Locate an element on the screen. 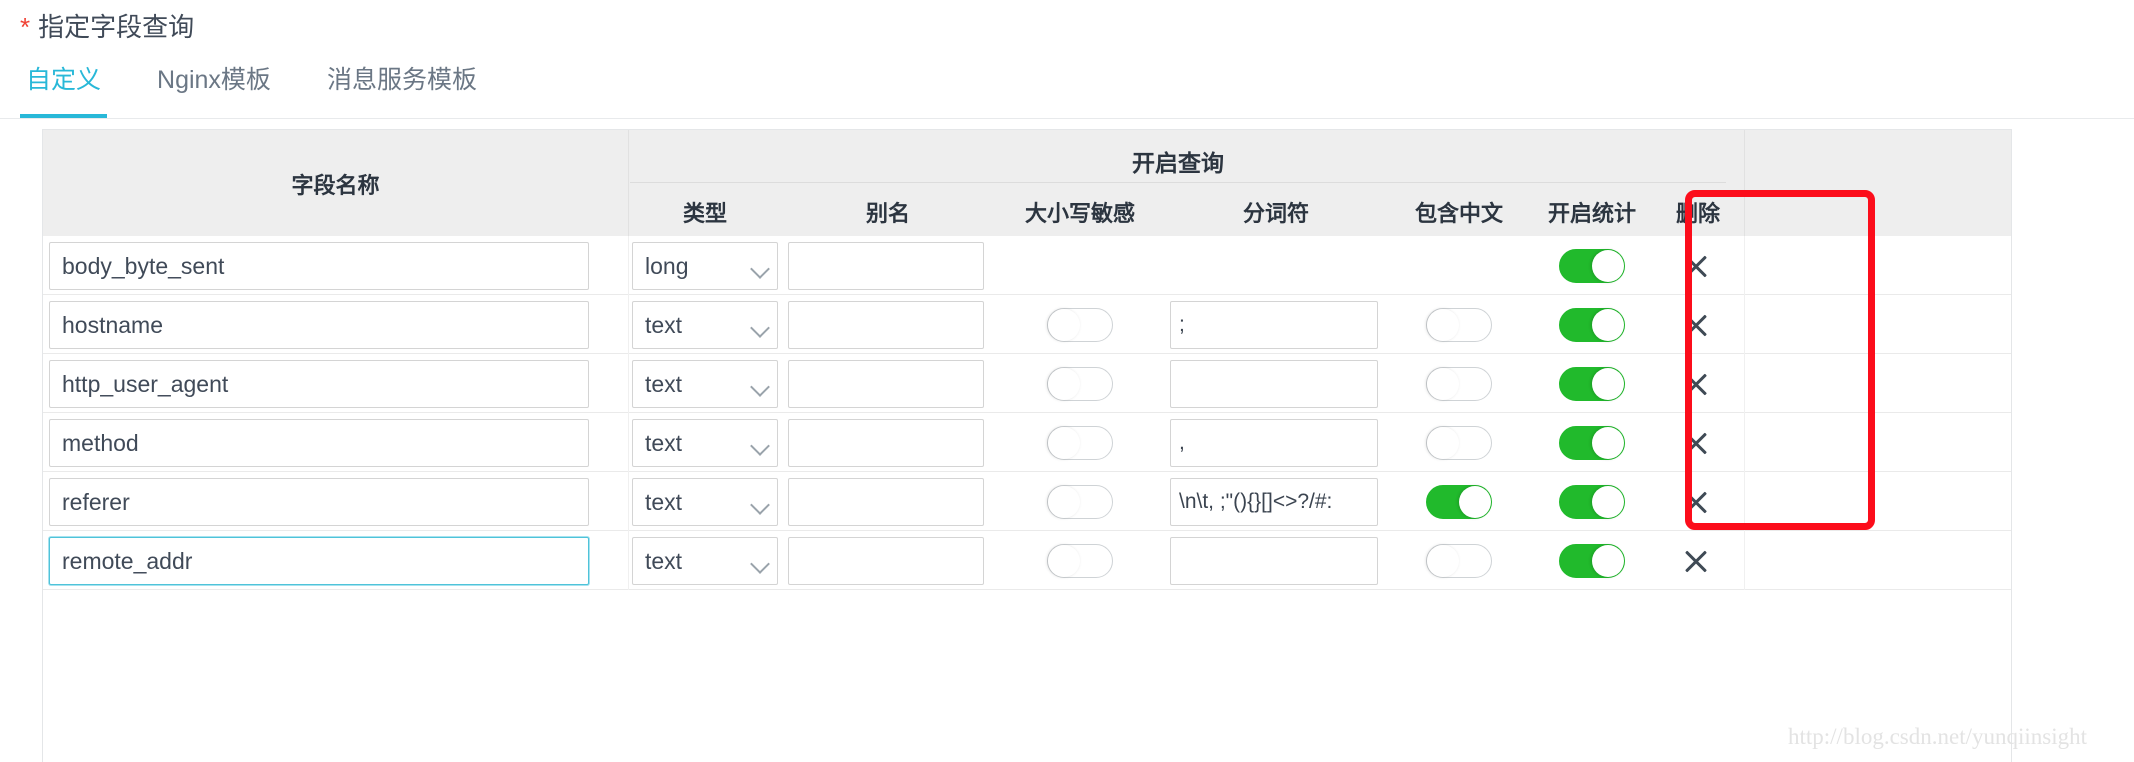 This screenshot has width=2134, height=762. cell-tokenizer: , is located at coordinates (1276, 442).